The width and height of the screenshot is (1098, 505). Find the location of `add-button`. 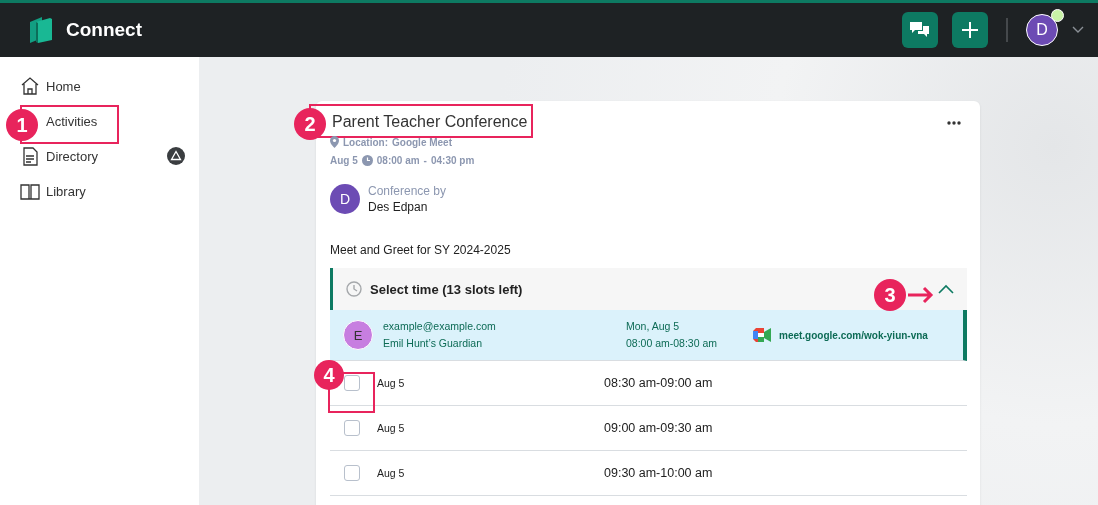

add-button is located at coordinates (970, 30).